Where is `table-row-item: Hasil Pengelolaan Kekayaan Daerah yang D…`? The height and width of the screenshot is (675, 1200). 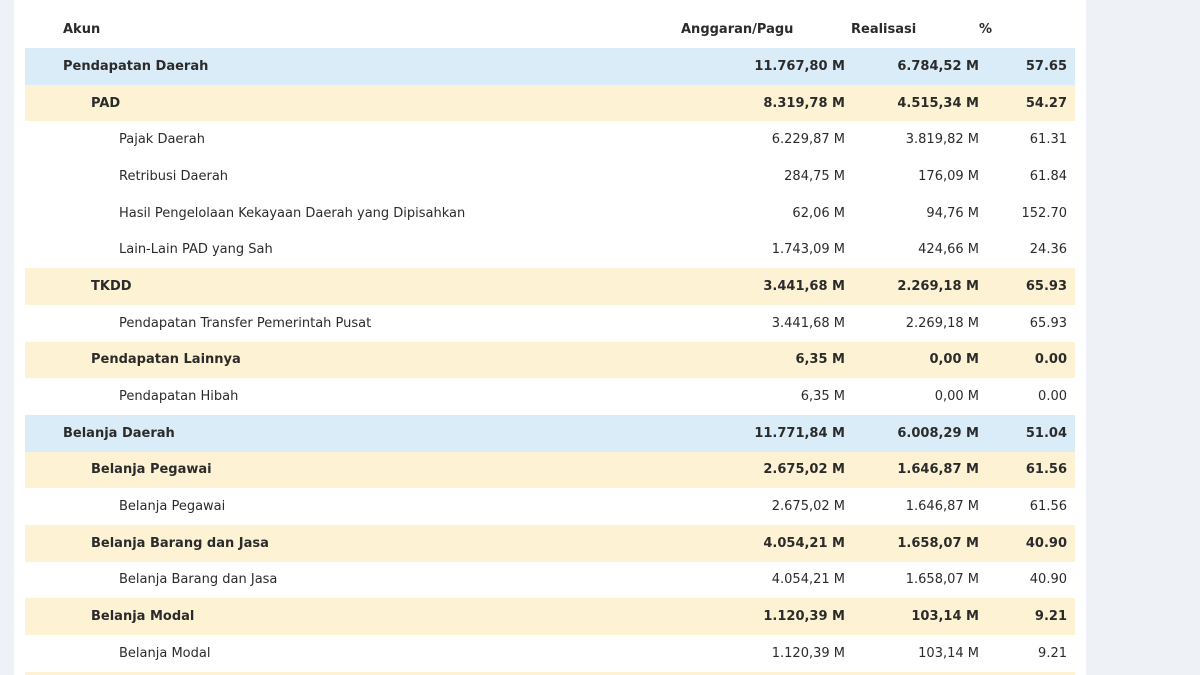
table-row-item: Hasil Pengelolaan Kekayaan Daerah yang D… is located at coordinates (550, 213).